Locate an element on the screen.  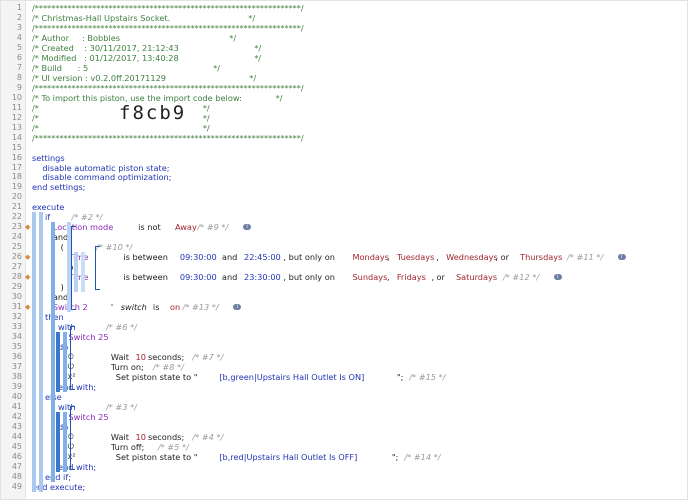
code-line: then is located at coordinates (344, 317).